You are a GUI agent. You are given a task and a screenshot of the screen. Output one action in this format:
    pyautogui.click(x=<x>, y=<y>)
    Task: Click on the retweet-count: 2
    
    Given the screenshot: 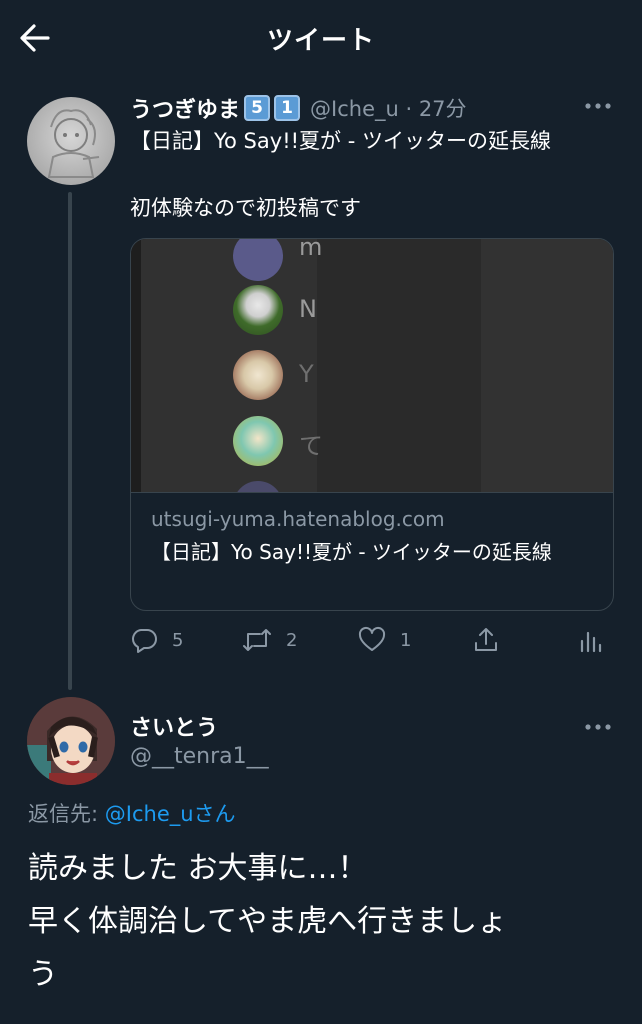 What is the action you would take?
    pyautogui.click(x=292, y=640)
    